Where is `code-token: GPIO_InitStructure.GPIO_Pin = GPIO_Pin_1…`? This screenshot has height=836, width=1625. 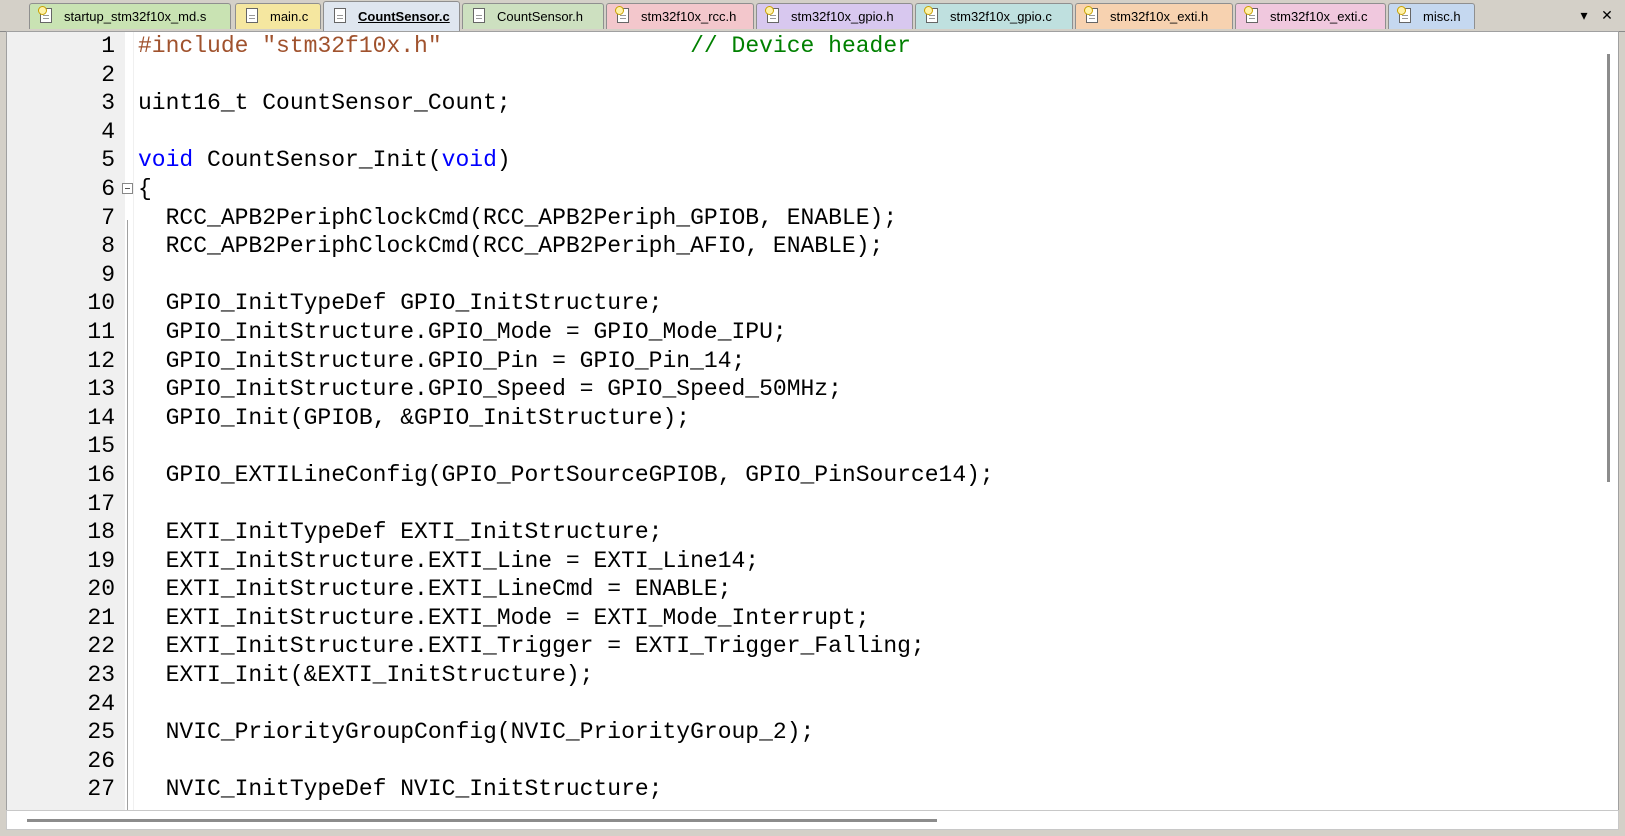 code-token: GPIO_InitStructure.GPIO_Pin = GPIO_Pin_1… is located at coordinates (442, 360).